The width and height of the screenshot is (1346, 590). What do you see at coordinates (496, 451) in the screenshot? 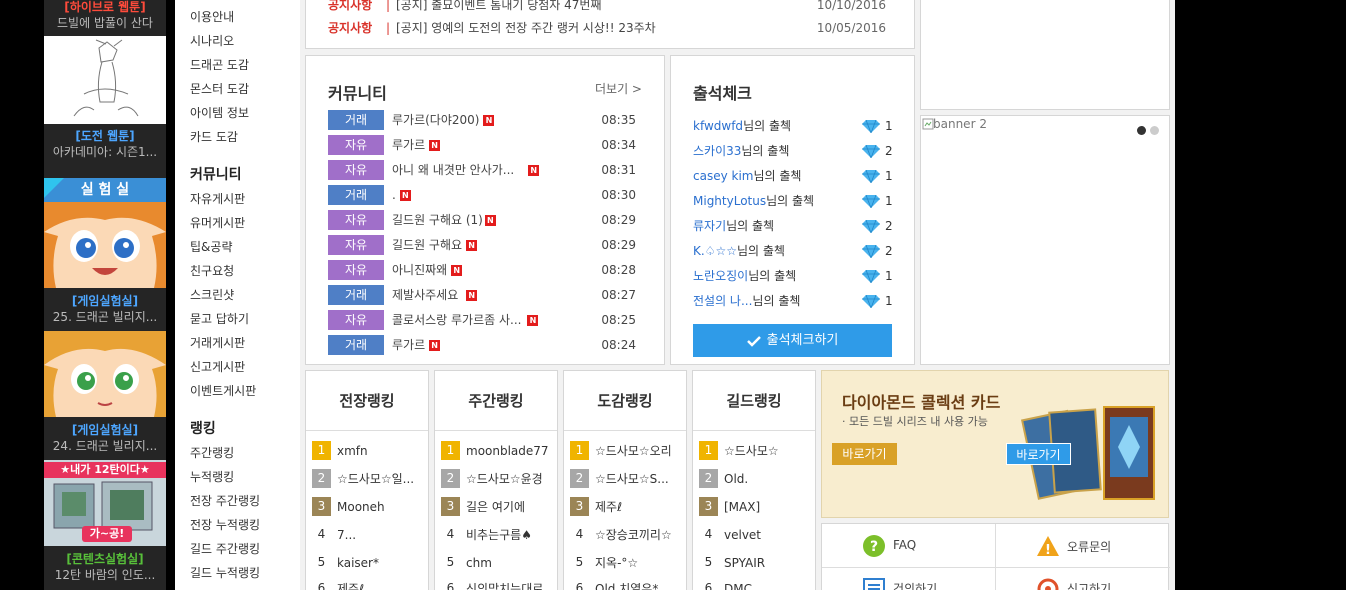
I see `ranking-row: 1 moonblade77` at bounding box center [496, 451].